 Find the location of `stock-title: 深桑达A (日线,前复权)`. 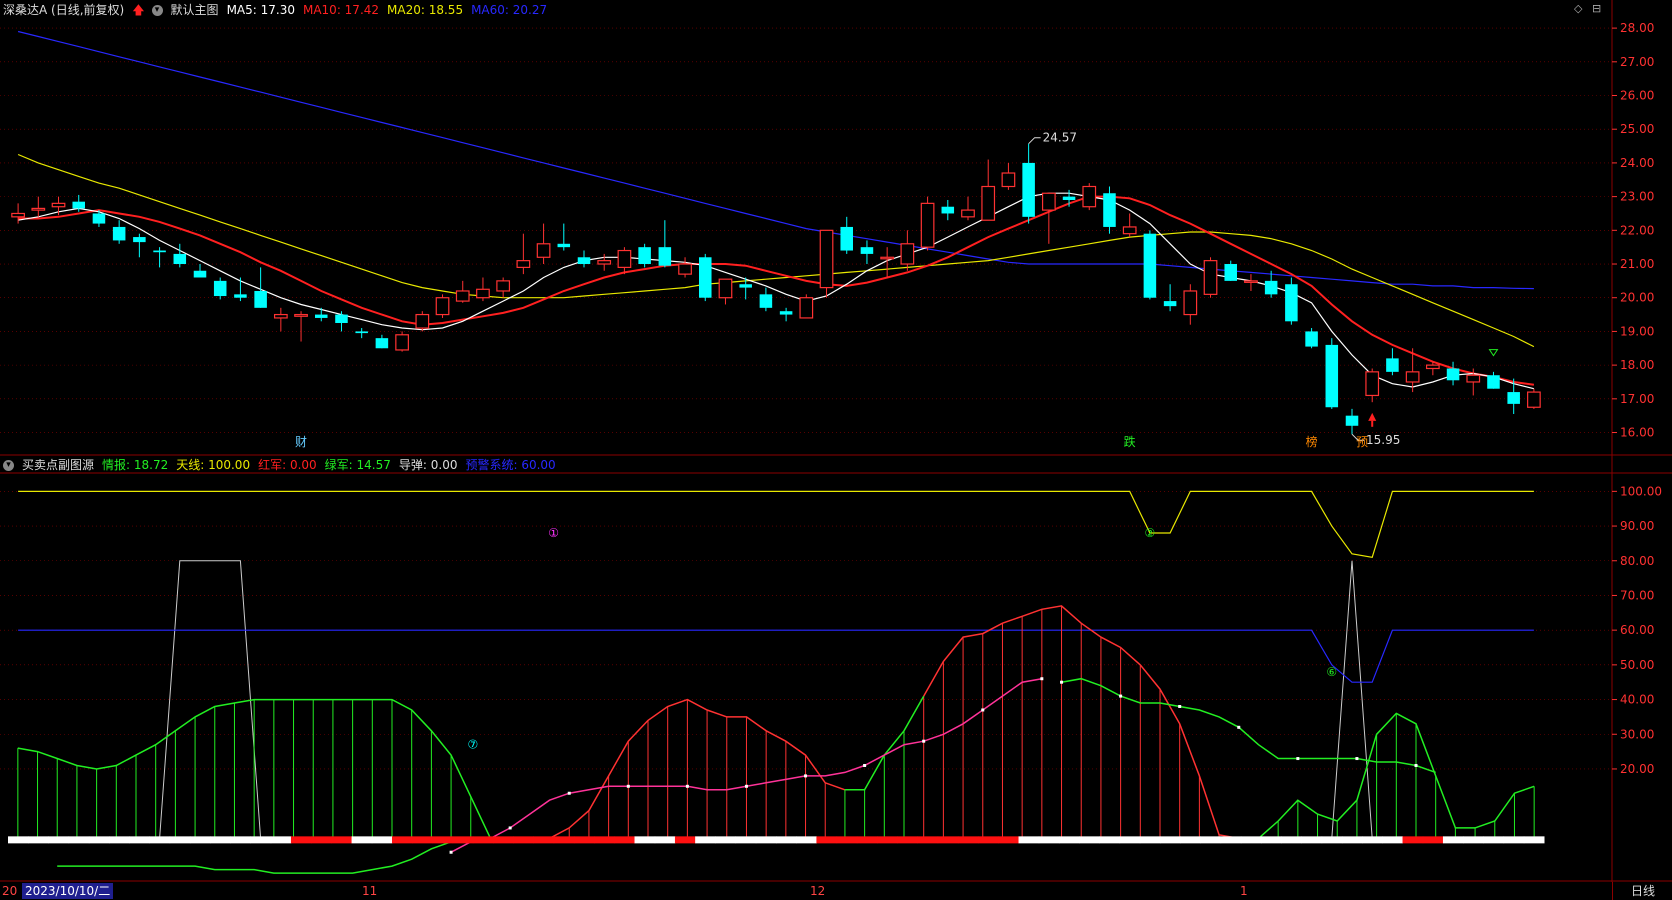

stock-title: 深桑达A (日线,前复权) is located at coordinates (63, 10).